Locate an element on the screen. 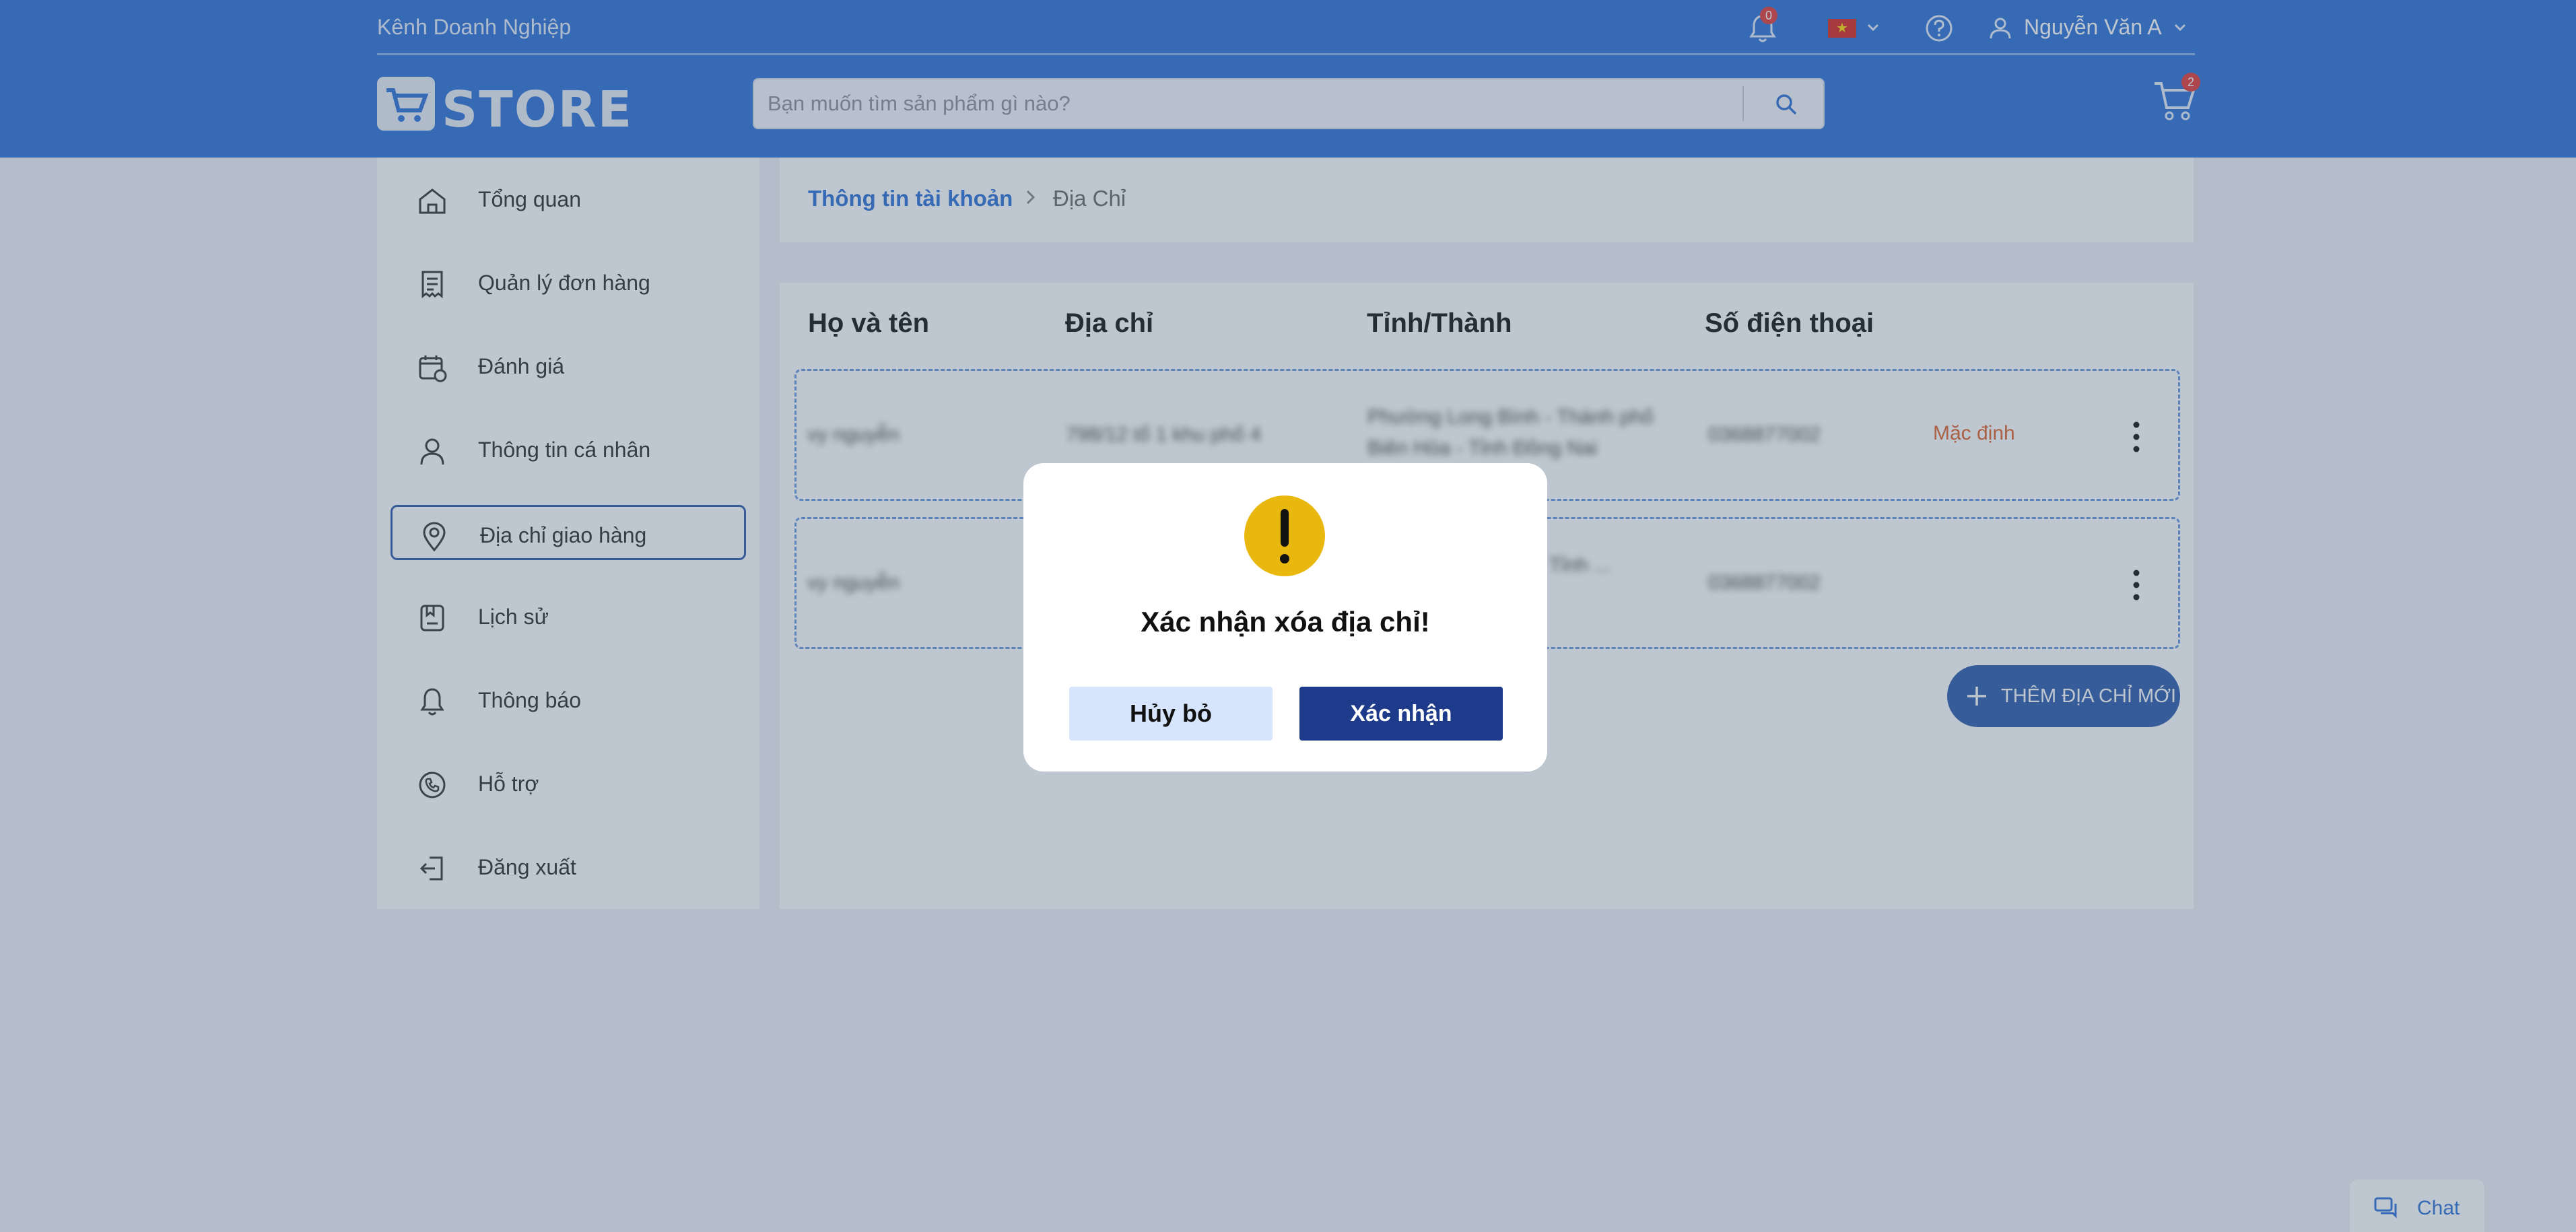 This screenshot has height=1232, width=2576. cancel-button: Hủy bỏ is located at coordinates (1171, 714).